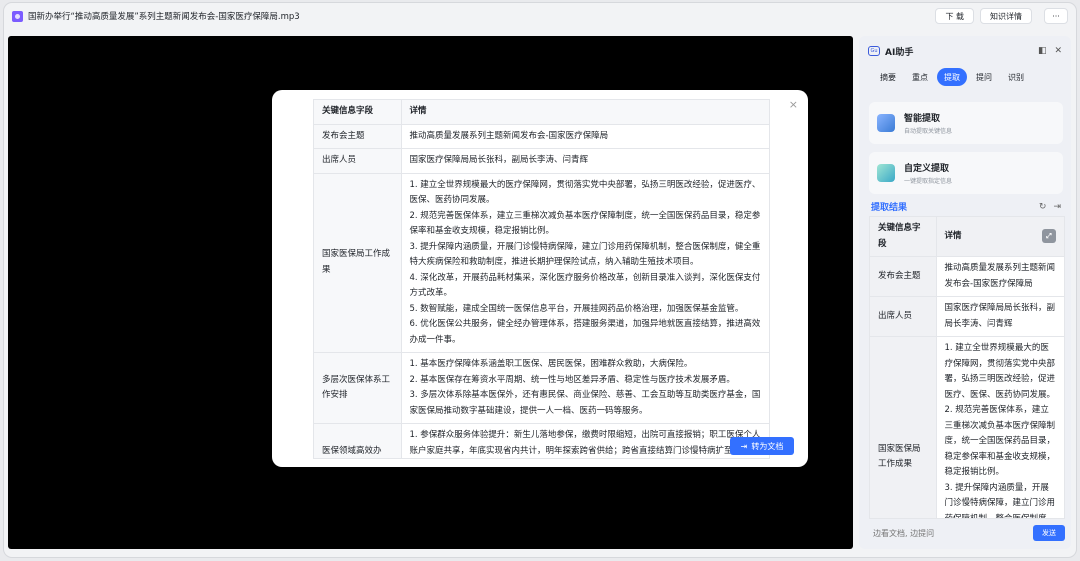  I want to click on panel-header: Gu AI助手 ◧ ✕, so click(965, 51).